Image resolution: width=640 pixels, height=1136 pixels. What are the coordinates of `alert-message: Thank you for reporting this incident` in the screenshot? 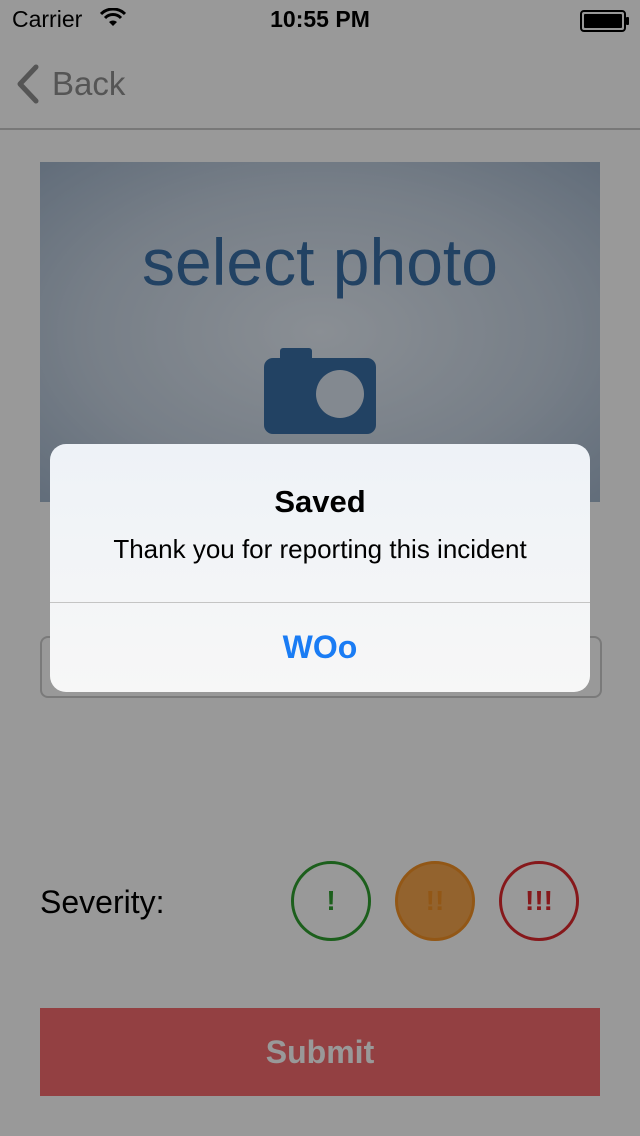 It's located at (320, 549).